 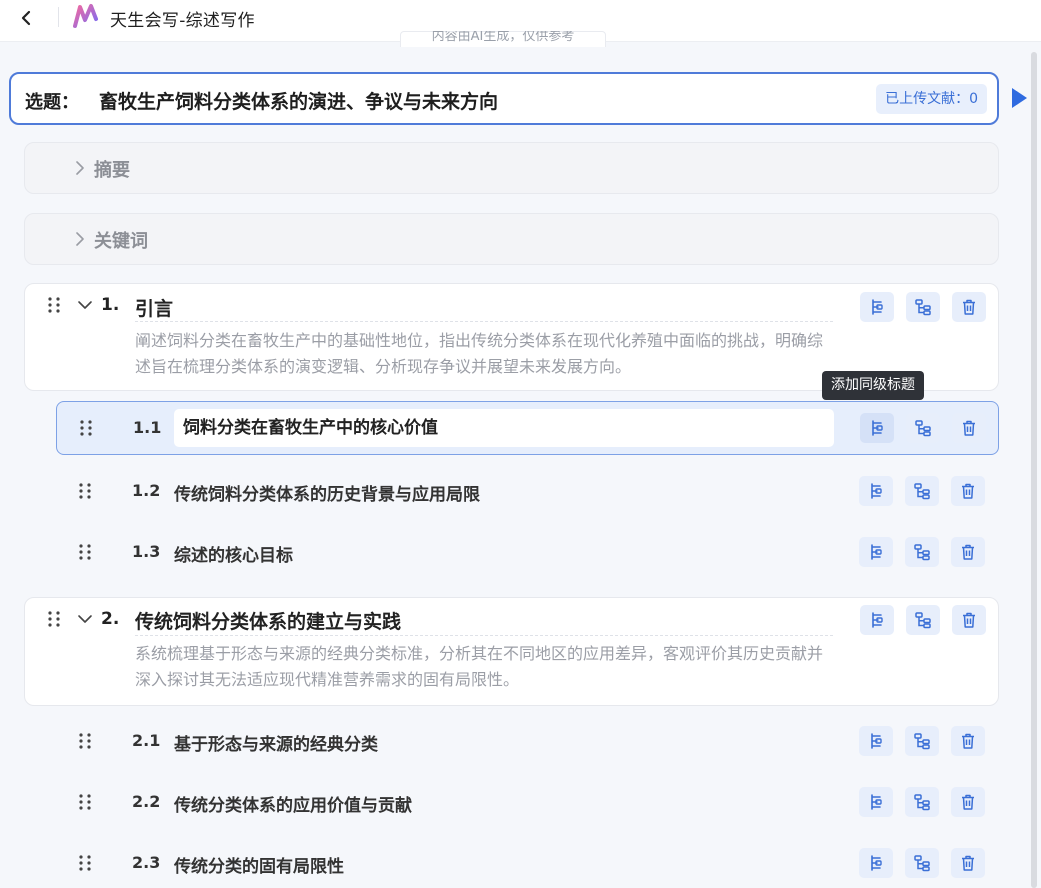 I want to click on app-title: 天生会写-综述写作, so click(x=182, y=21).